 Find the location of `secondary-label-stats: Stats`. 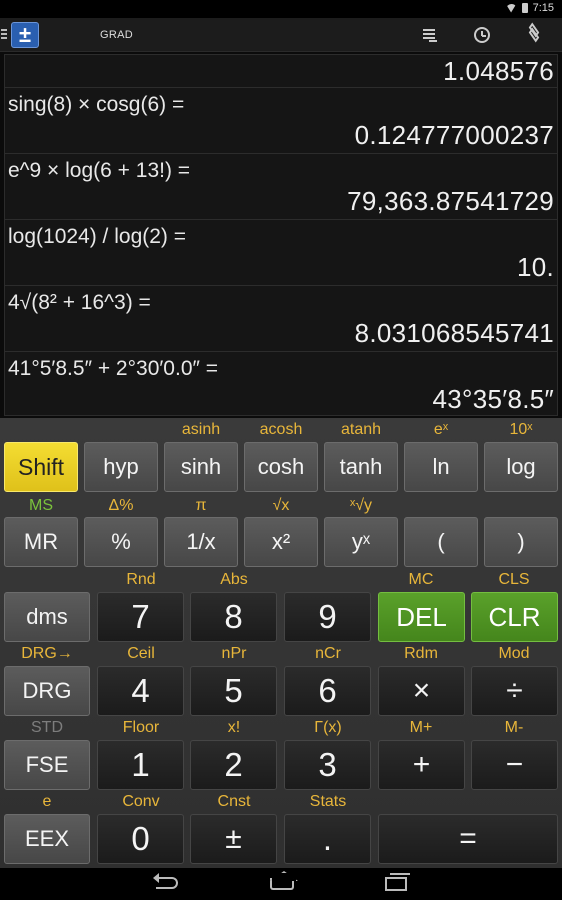

secondary-label-stats: Stats is located at coordinates (328, 801).